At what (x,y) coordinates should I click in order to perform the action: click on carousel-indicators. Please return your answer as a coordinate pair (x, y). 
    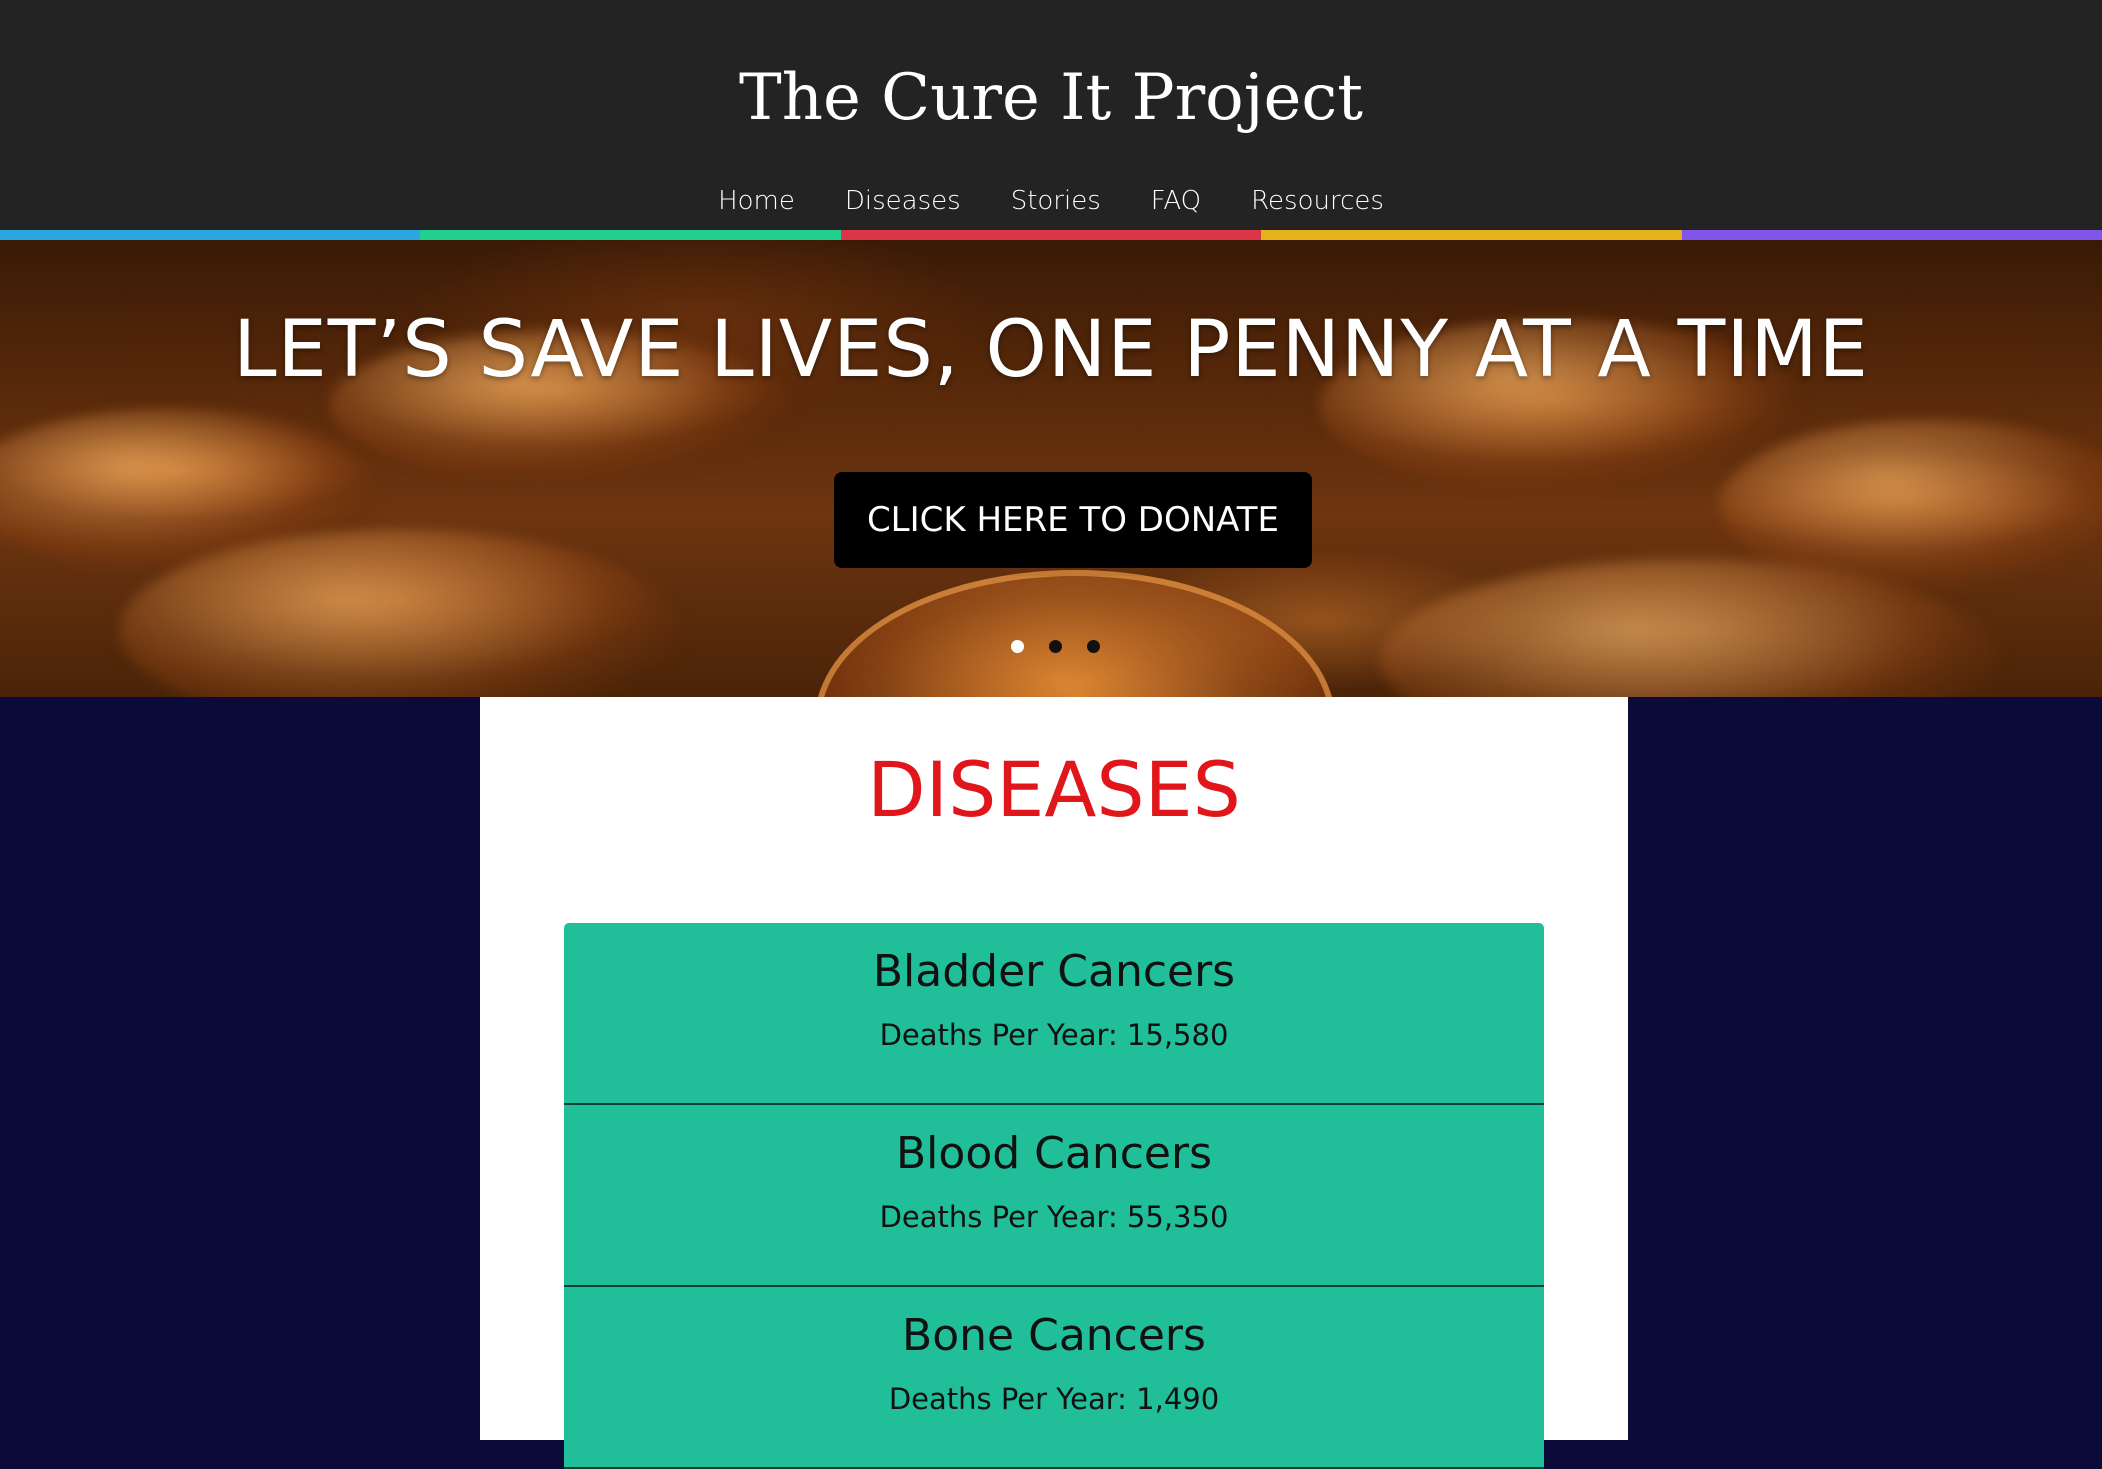
    Looking at the image, I should click on (1051, 648).